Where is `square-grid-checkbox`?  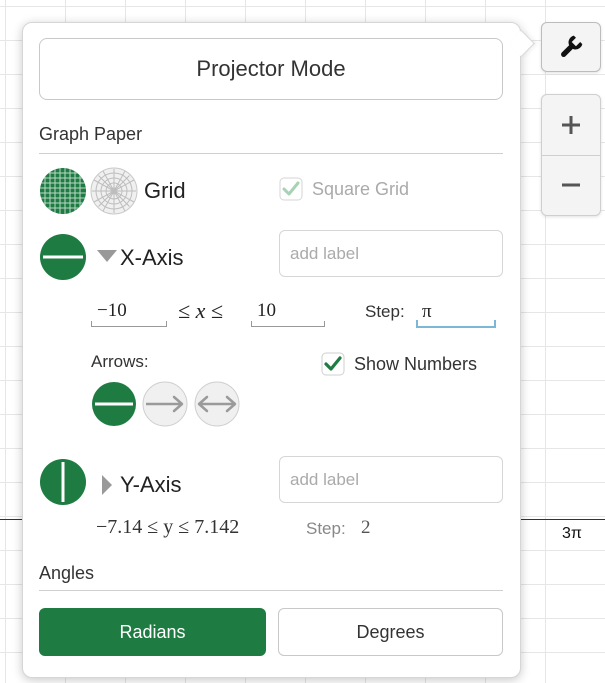 square-grid-checkbox is located at coordinates (291, 189).